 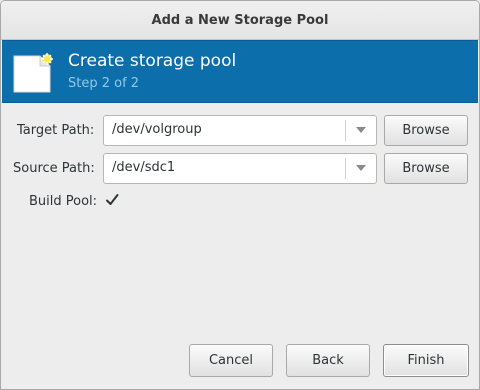 I want to click on title-bar: Add a New Storage Pool, so click(x=240, y=20).